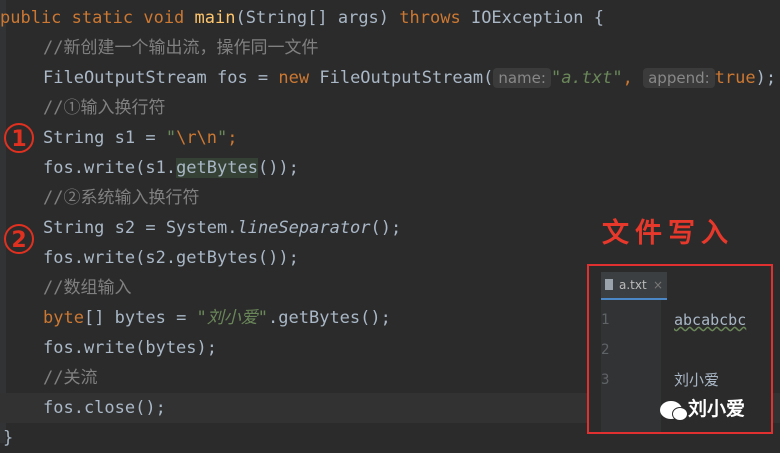 The image size is (780, 453). What do you see at coordinates (386, 228) in the screenshot?
I see `code-text: ();` at bounding box center [386, 228].